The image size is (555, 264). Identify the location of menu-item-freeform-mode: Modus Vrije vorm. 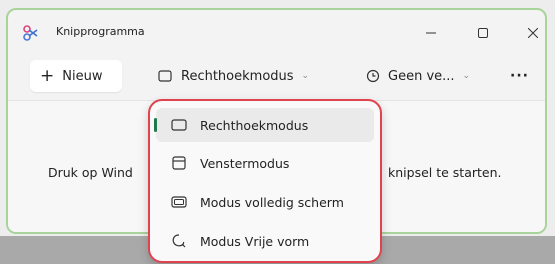
(265, 241).